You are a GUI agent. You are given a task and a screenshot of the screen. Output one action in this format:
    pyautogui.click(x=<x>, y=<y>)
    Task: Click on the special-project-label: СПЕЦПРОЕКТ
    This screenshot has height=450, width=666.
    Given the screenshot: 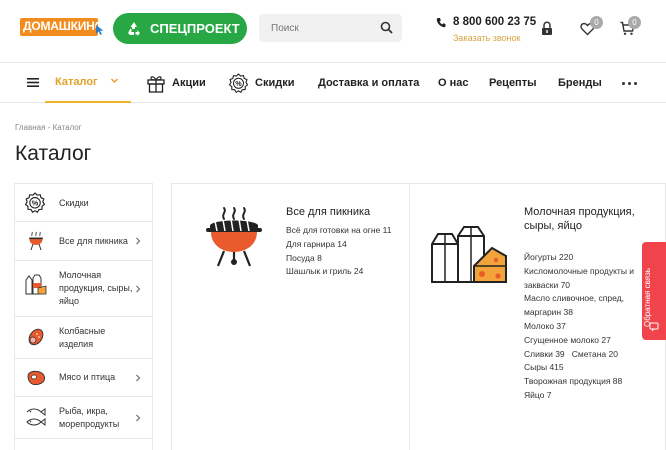 What is the action you would take?
    pyautogui.click(x=195, y=28)
    